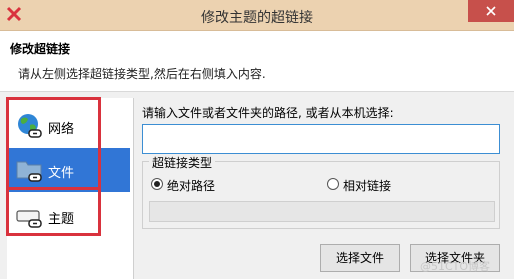 This screenshot has width=514, height=279. Describe the element at coordinates (268, 113) in the screenshot. I see `path-prompt: 请输入文件或者文件夹的路径, 或者从本机选择:` at that location.